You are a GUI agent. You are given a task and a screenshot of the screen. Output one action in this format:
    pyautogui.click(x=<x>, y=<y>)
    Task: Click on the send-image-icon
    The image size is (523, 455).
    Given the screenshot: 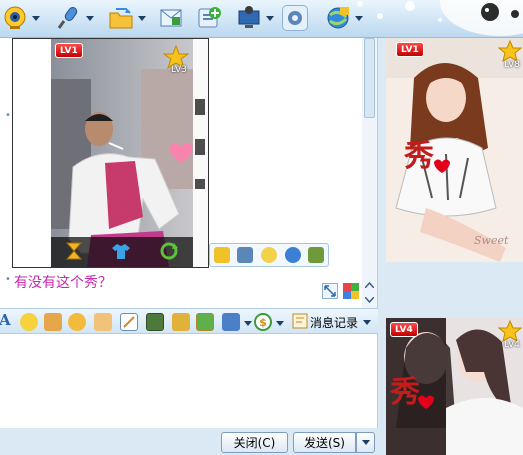 What is the action you would take?
    pyautogui.click(x=155, y=322)
    